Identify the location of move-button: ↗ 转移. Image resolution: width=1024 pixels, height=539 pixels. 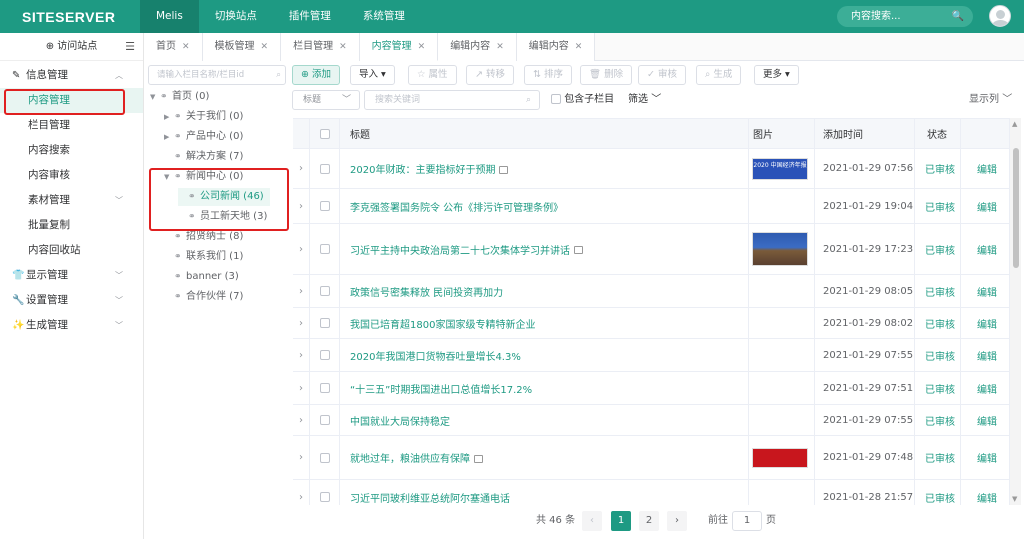
(490, 75).